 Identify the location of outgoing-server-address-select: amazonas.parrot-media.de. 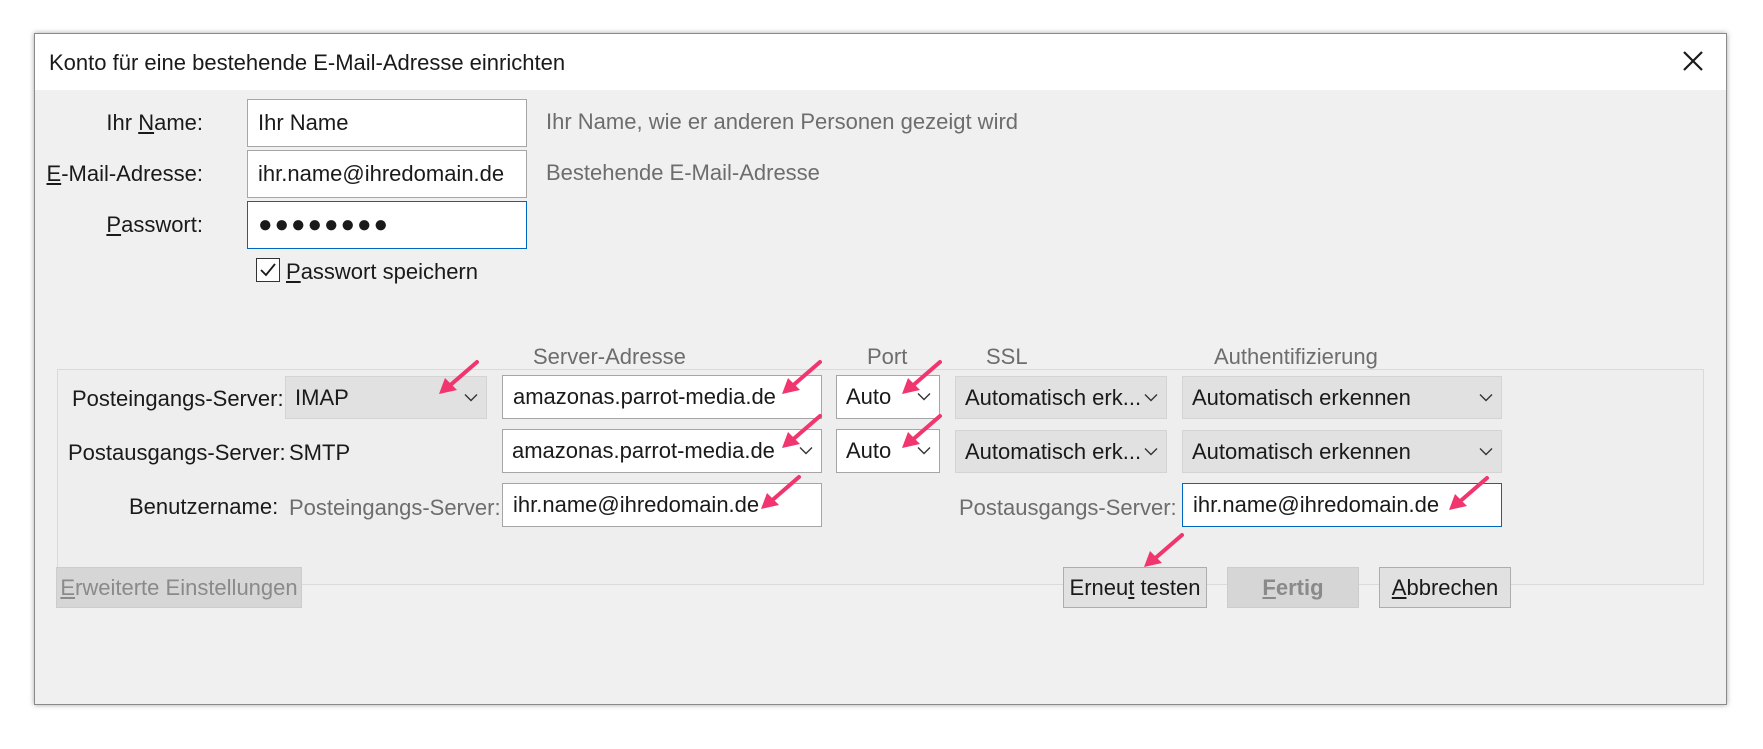
(662, 451).